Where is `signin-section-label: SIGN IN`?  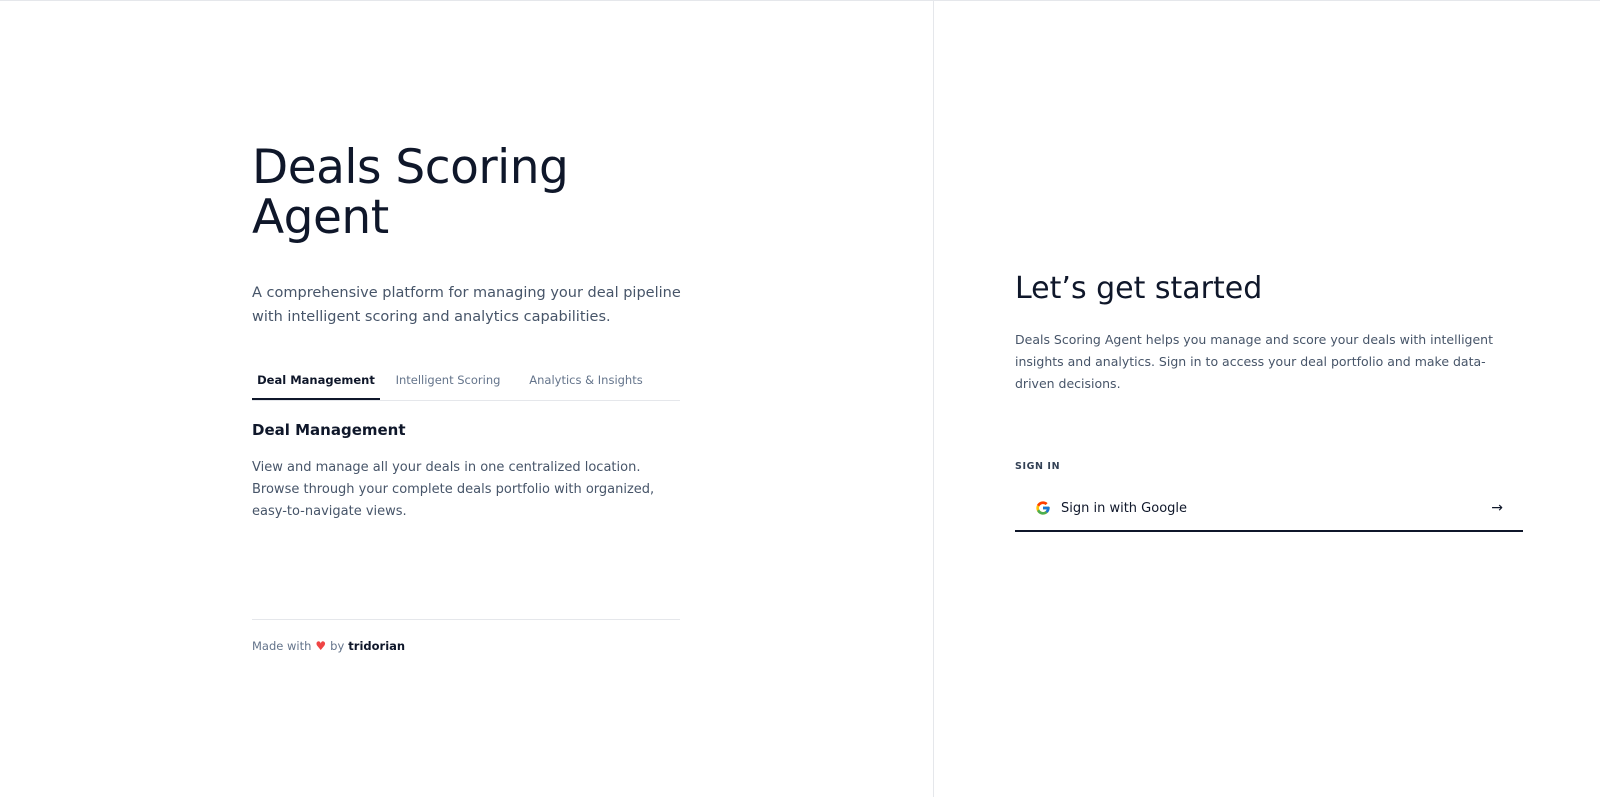
signin-section-label: SIGN IN is located at coordinates (1038, 466).